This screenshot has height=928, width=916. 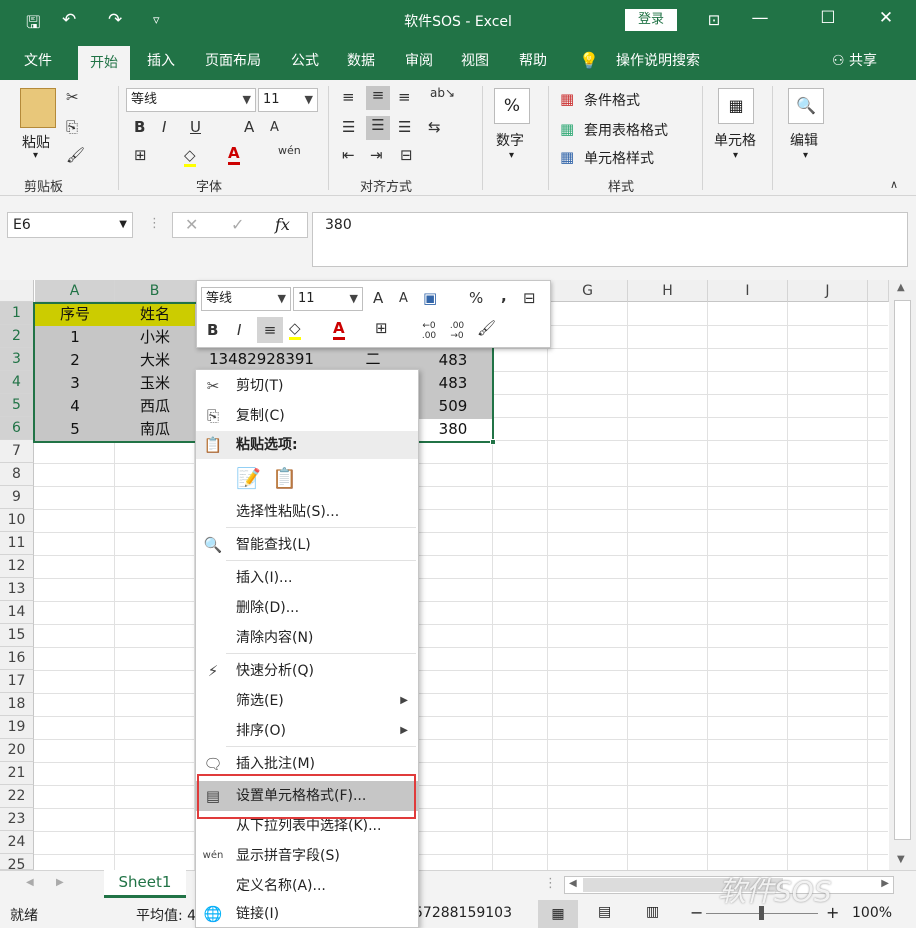 What do you see at coordinates (70, 225) in the screenshot?
I see `name-box: E6 ▼` at bounding box center [70, 225].